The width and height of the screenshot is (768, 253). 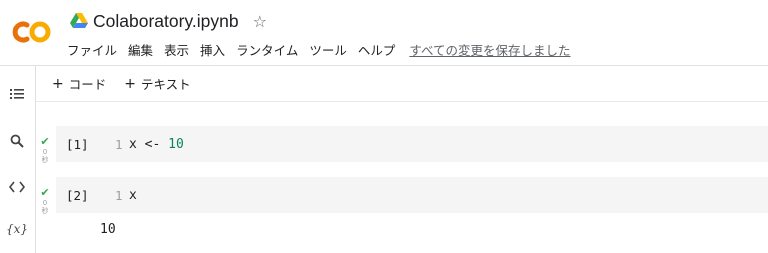 I want to click on add-code-button: + コード, so click(x=79, y=83).